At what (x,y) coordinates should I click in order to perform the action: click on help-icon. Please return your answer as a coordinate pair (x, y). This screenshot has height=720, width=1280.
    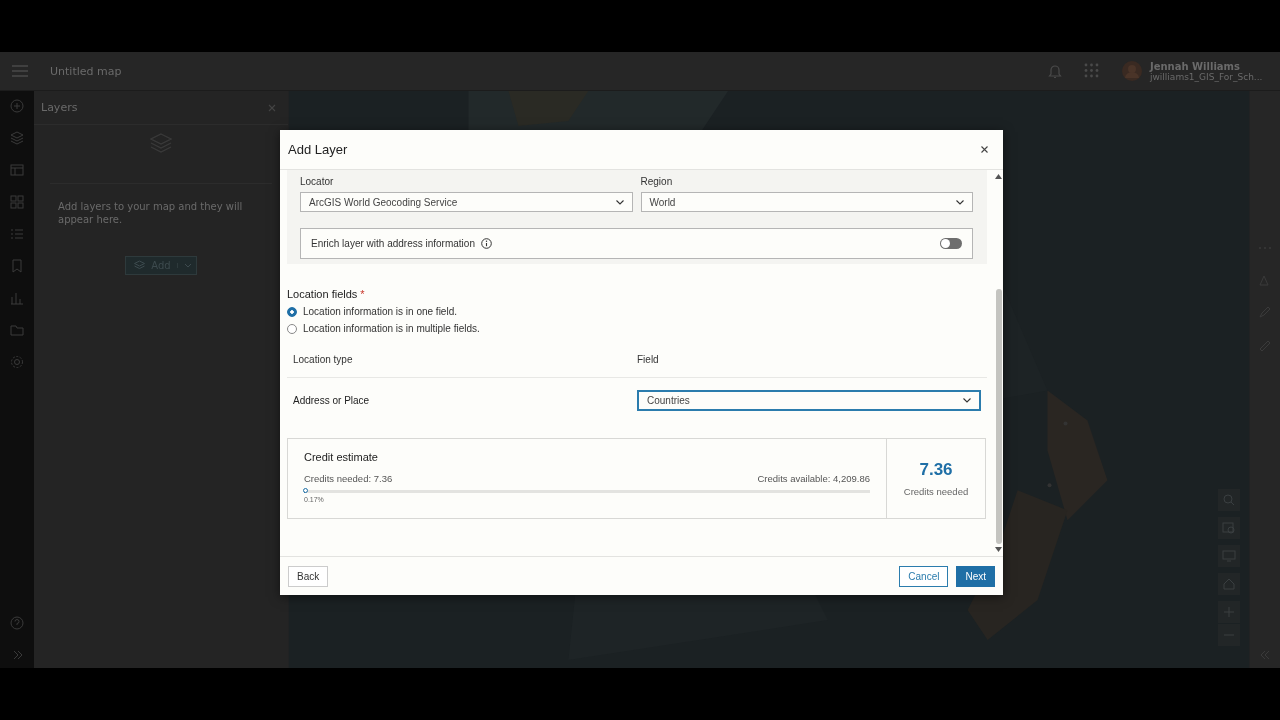
    Looking at the image, I should click on (17, 623).